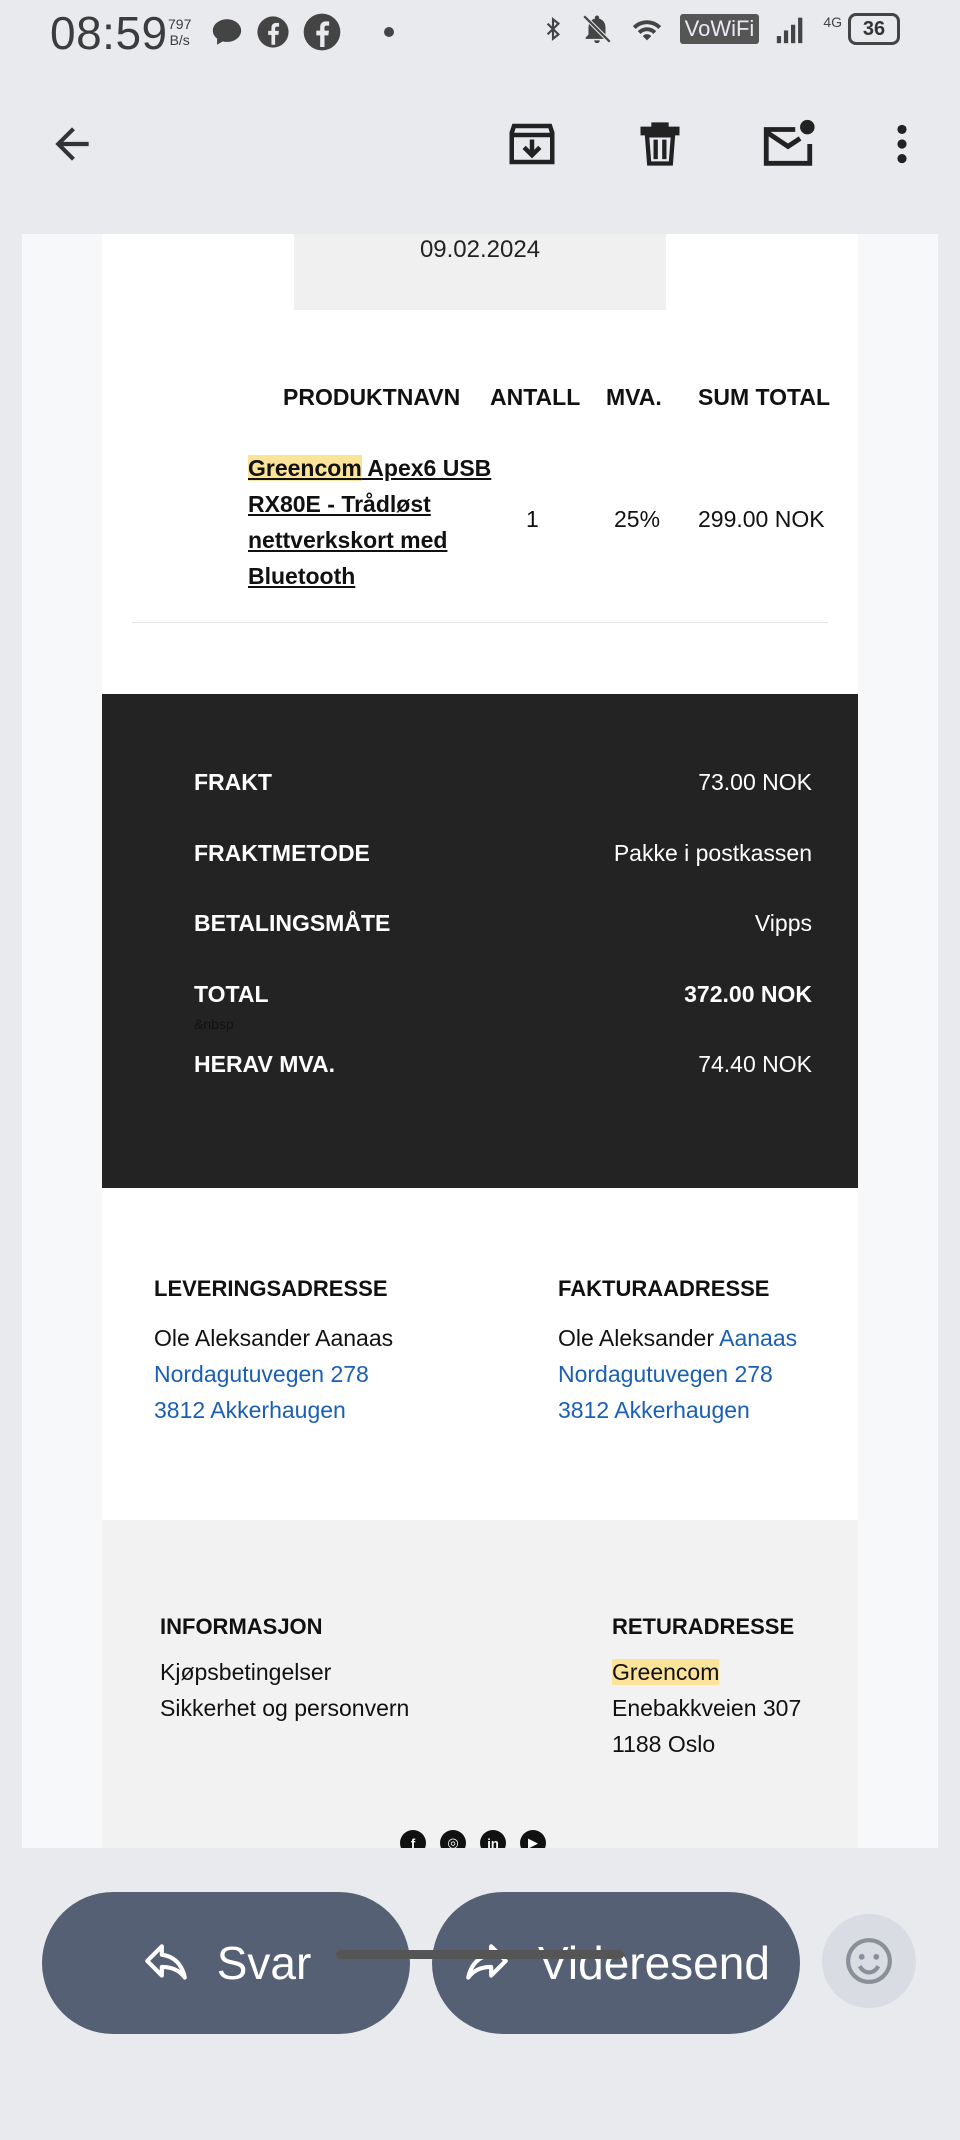 The width and height of the screenshot is (960, 2140). I want to click on summary-label-payment: BETALINGSMÅTE, so click(292, 923).